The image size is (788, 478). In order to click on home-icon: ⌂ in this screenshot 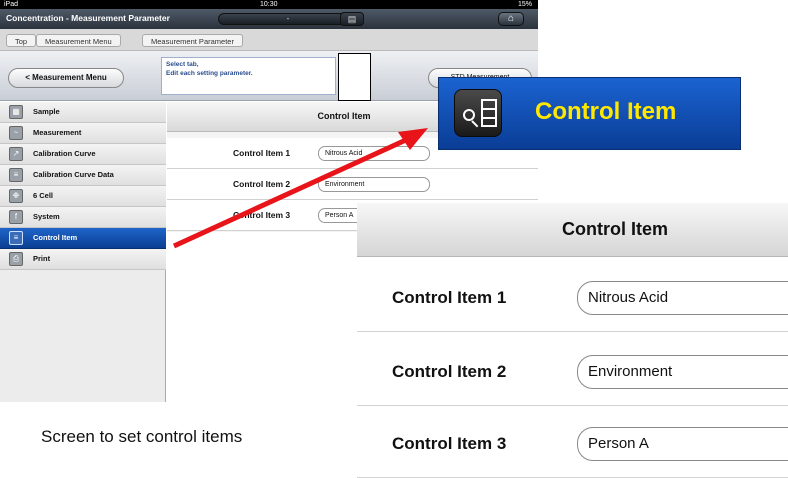, I will do `click(511, 18)`.